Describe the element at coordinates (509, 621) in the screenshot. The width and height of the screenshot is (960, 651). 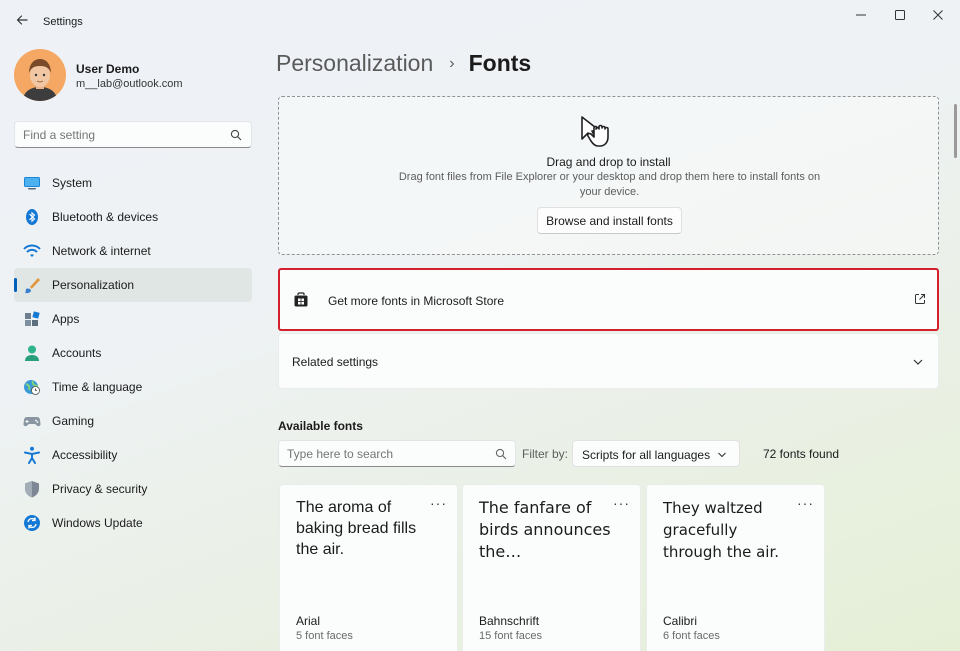
I see `font-name: Bahnschrift` at that location.